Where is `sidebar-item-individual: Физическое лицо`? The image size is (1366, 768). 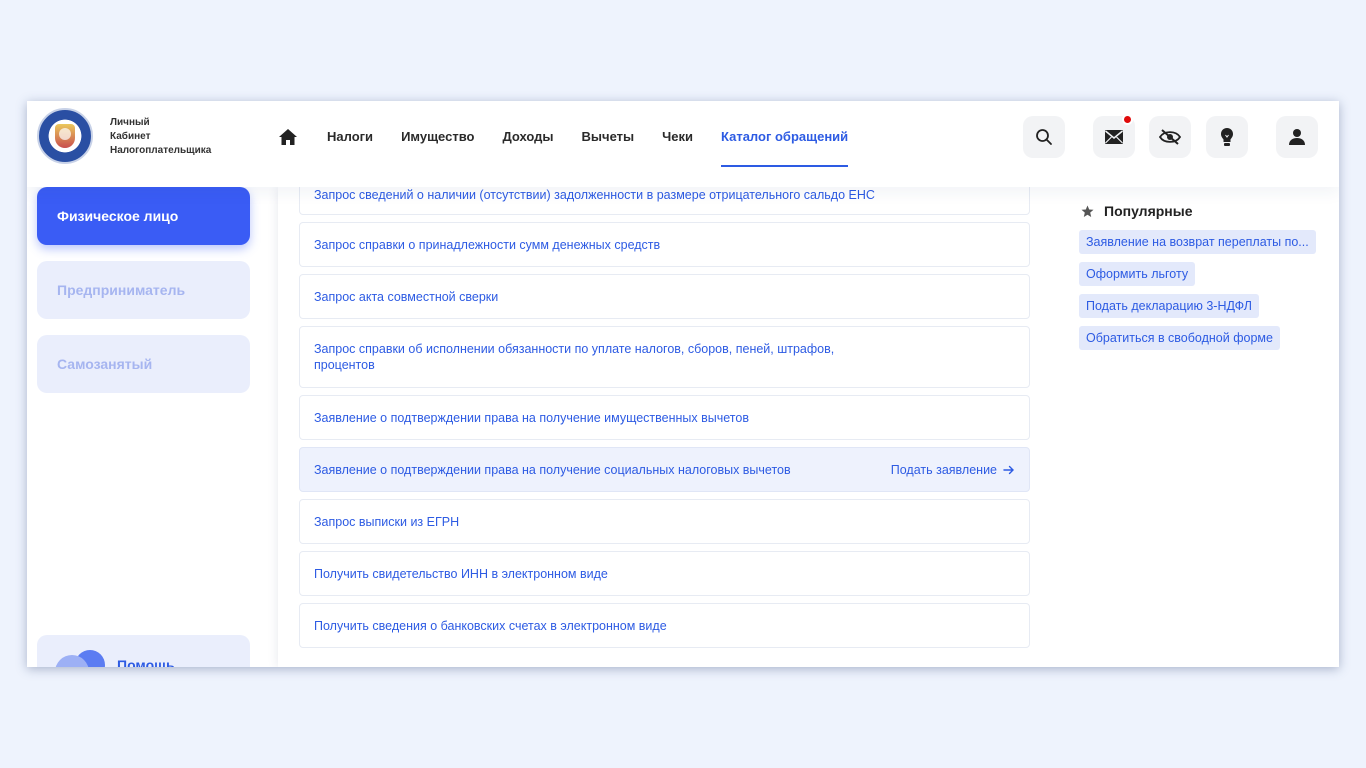
sidebar-item-individual: Физическое лицо is located at coordinates (143, 216).